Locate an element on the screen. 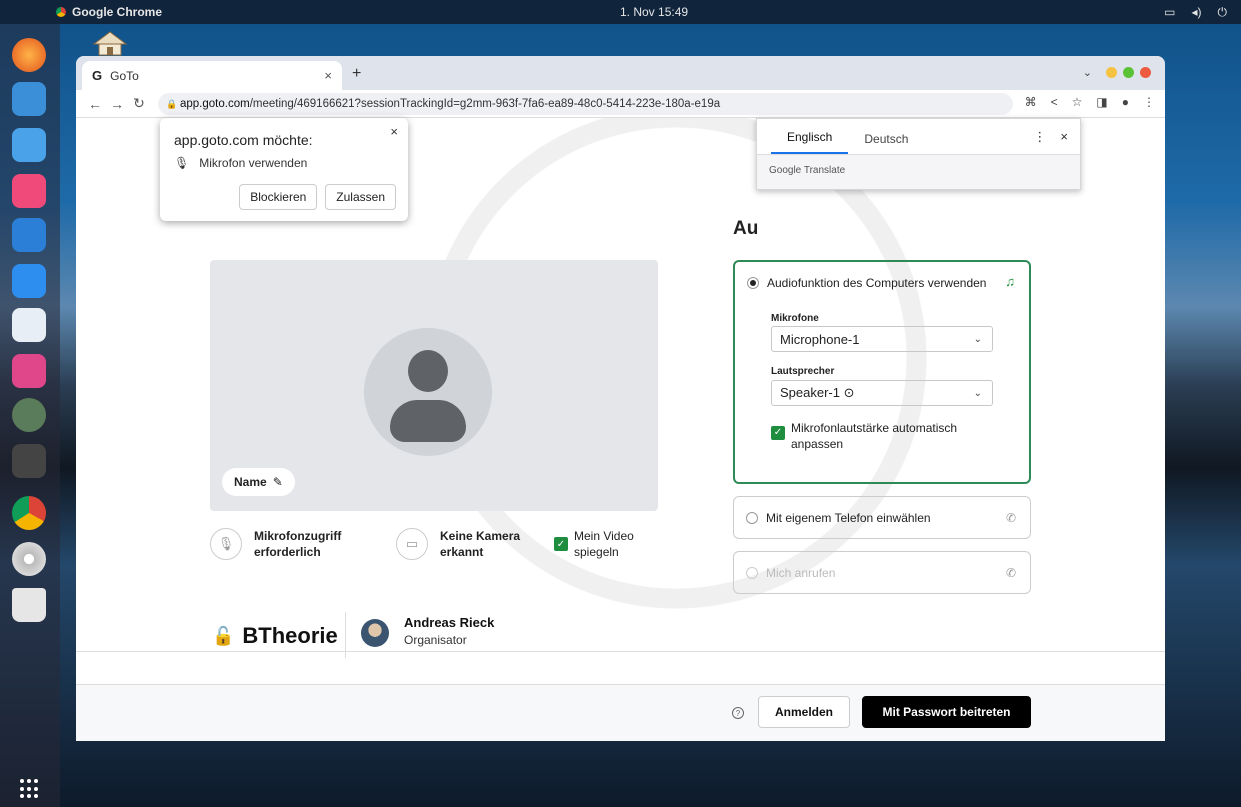 Image resolution: width=1241 pixels, height=807 pixels. profile-icon: ● is located at coordinates (1125, 102).